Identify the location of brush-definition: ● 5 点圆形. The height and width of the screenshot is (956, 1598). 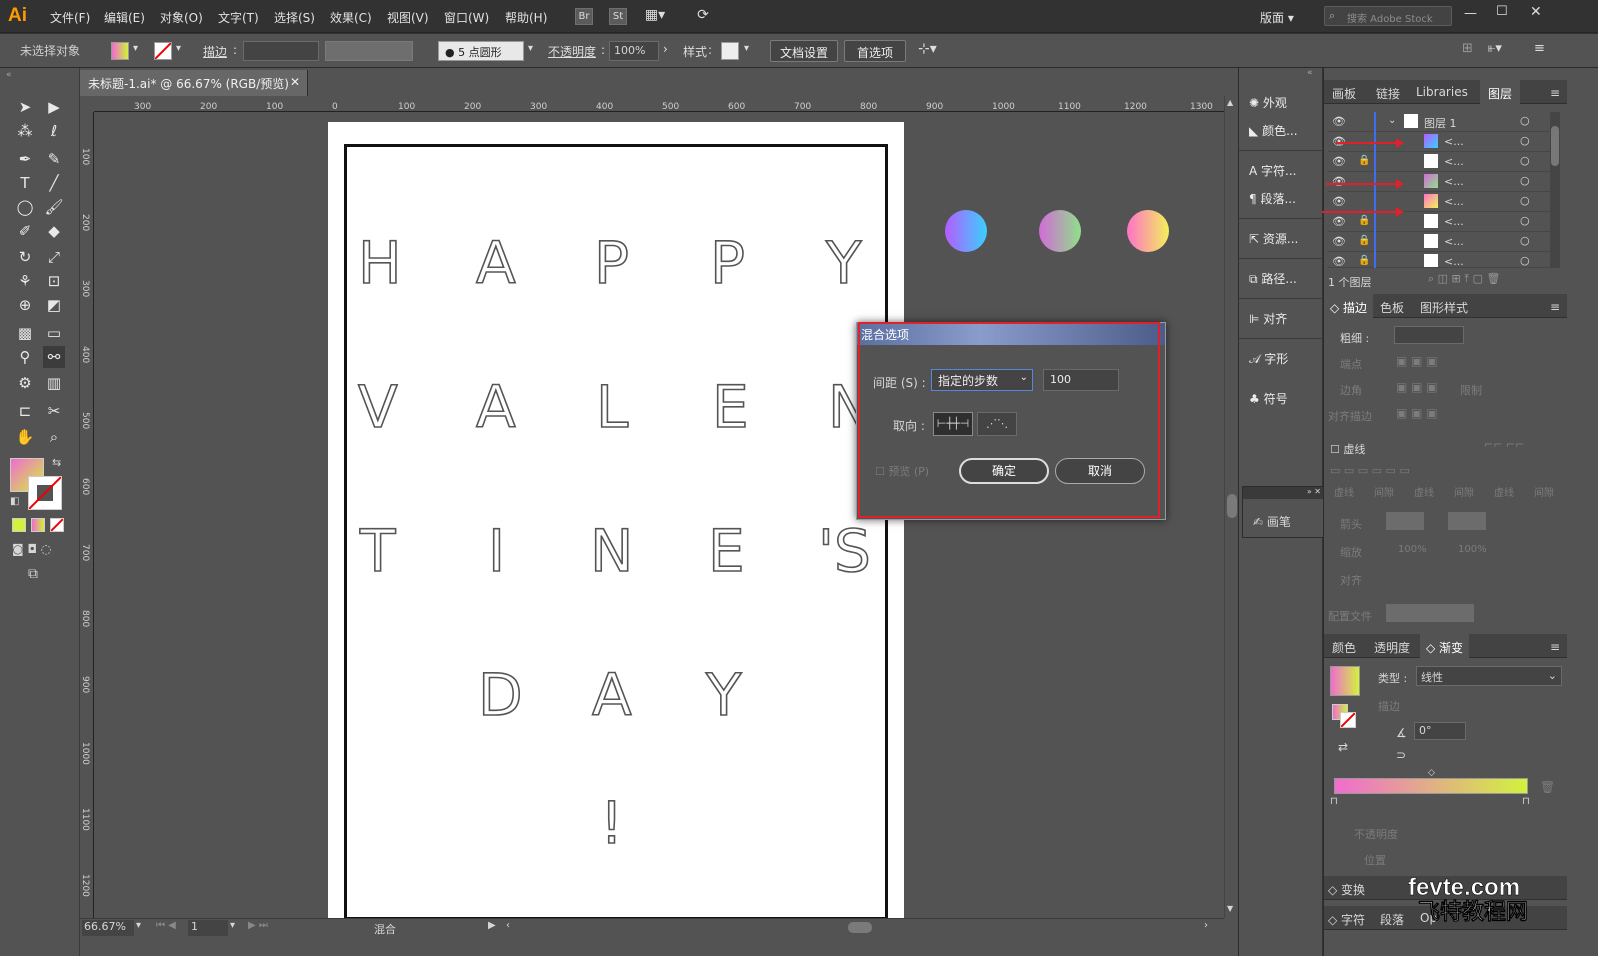
(481, 51).